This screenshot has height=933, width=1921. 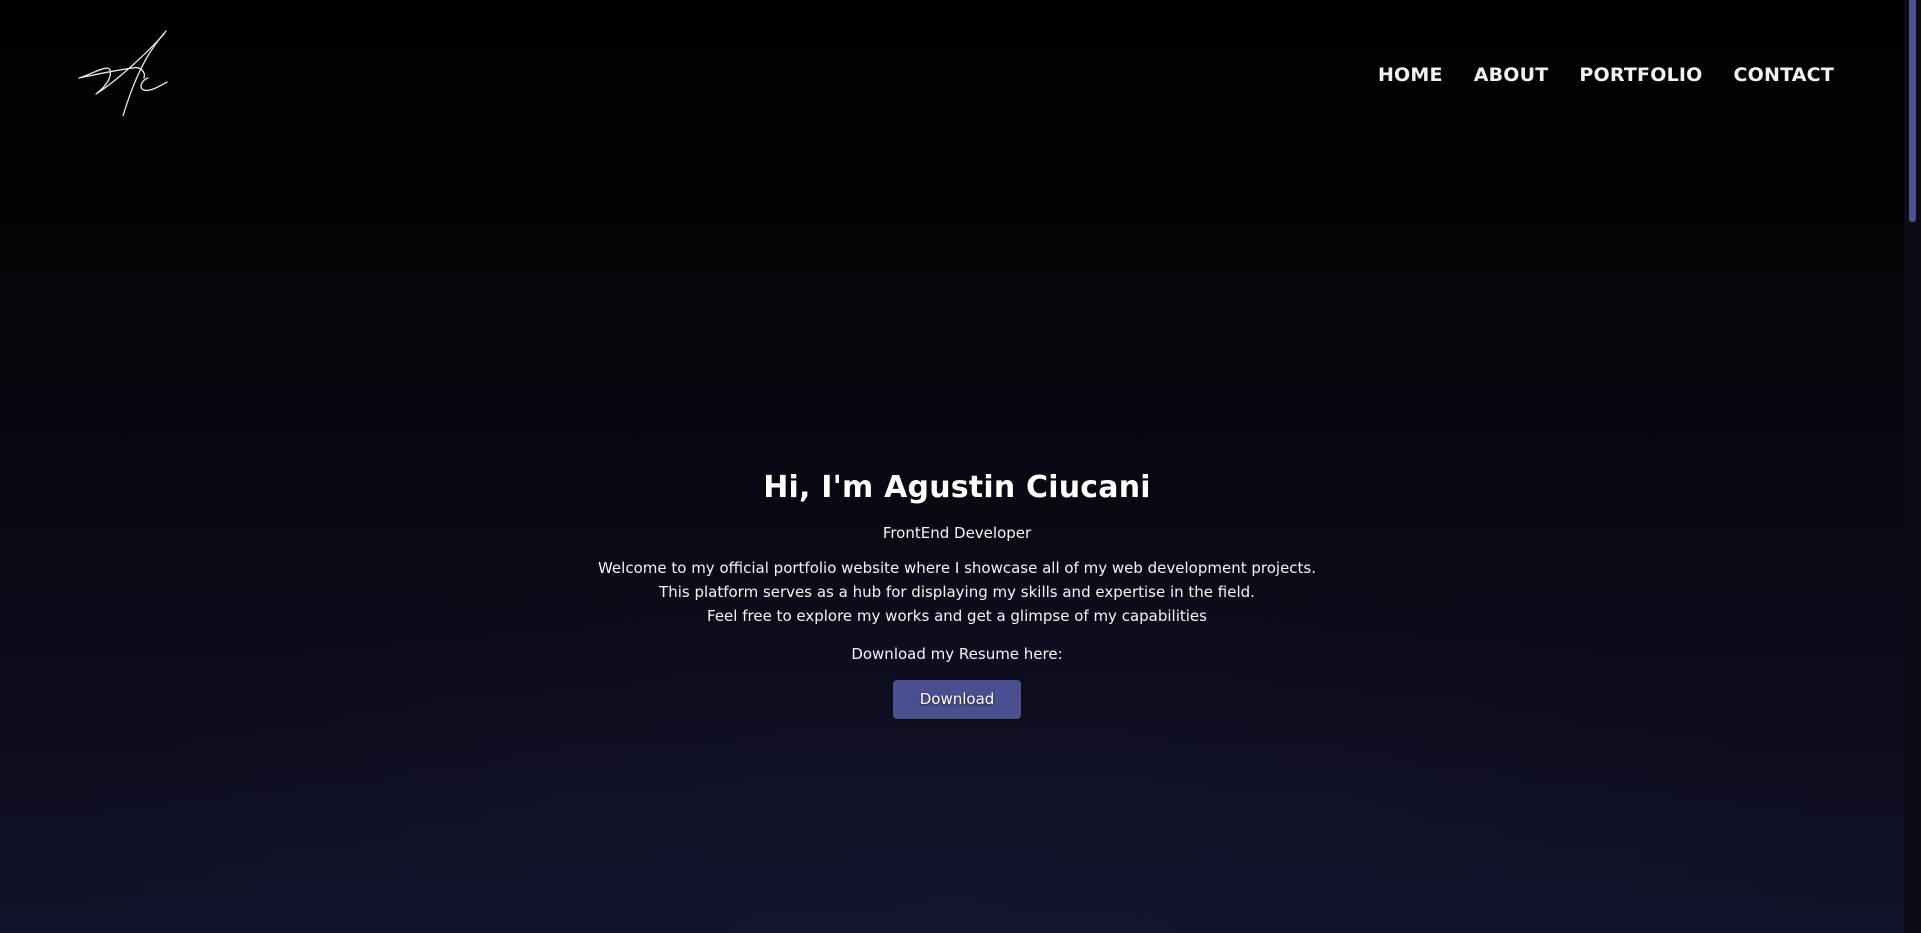 What do you see at coordinates (957, 487) in the screenshot?
I see `hero-title: Hi, I'm Agustin Ciucani` at bounding box center [957, 487].